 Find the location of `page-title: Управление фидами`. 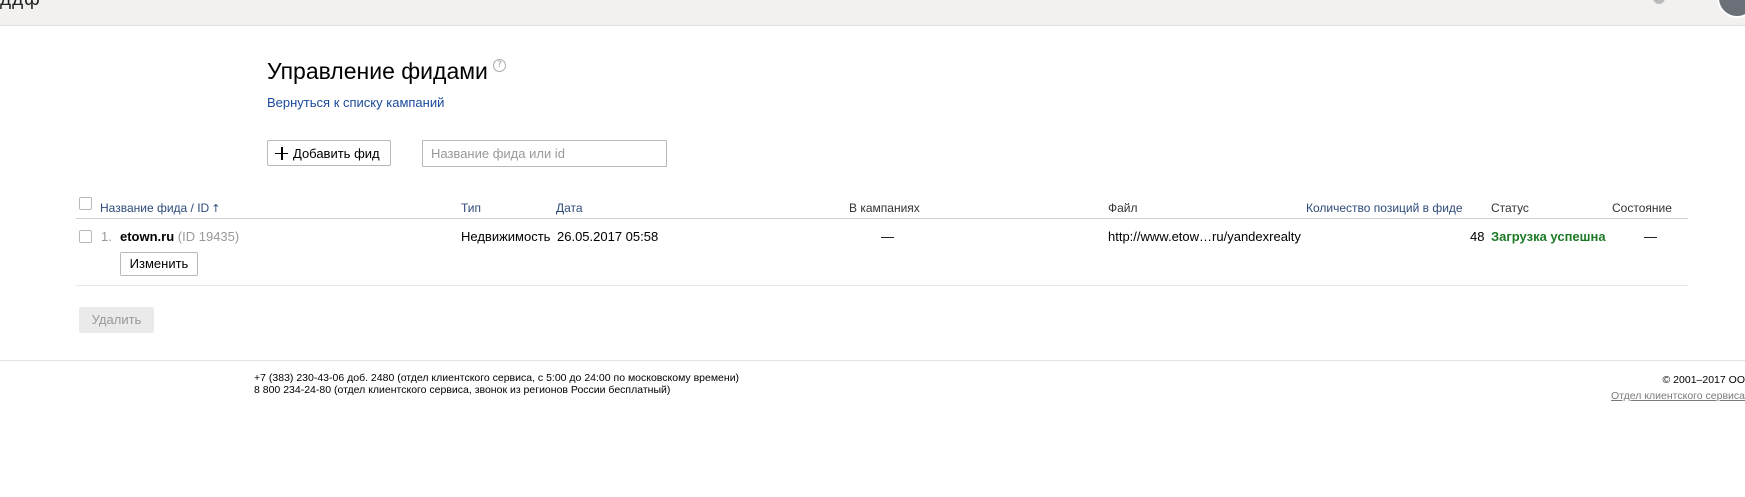

page-title: Управление фидами is located at coordinates (377, 71).